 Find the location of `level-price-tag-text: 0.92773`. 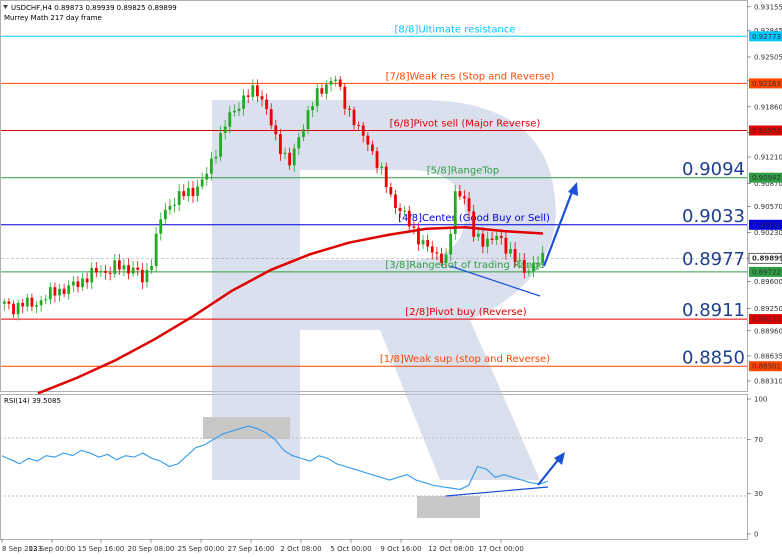

level-price-tag-text: 0.92773 is located at coordinates (766, 37).